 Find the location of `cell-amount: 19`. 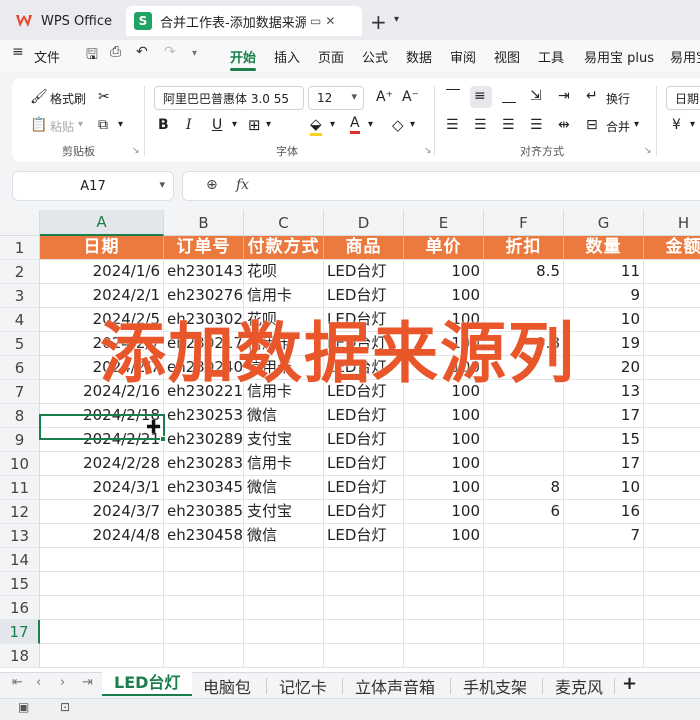

cell-amount: 19 is located at coordinates (672, 344).